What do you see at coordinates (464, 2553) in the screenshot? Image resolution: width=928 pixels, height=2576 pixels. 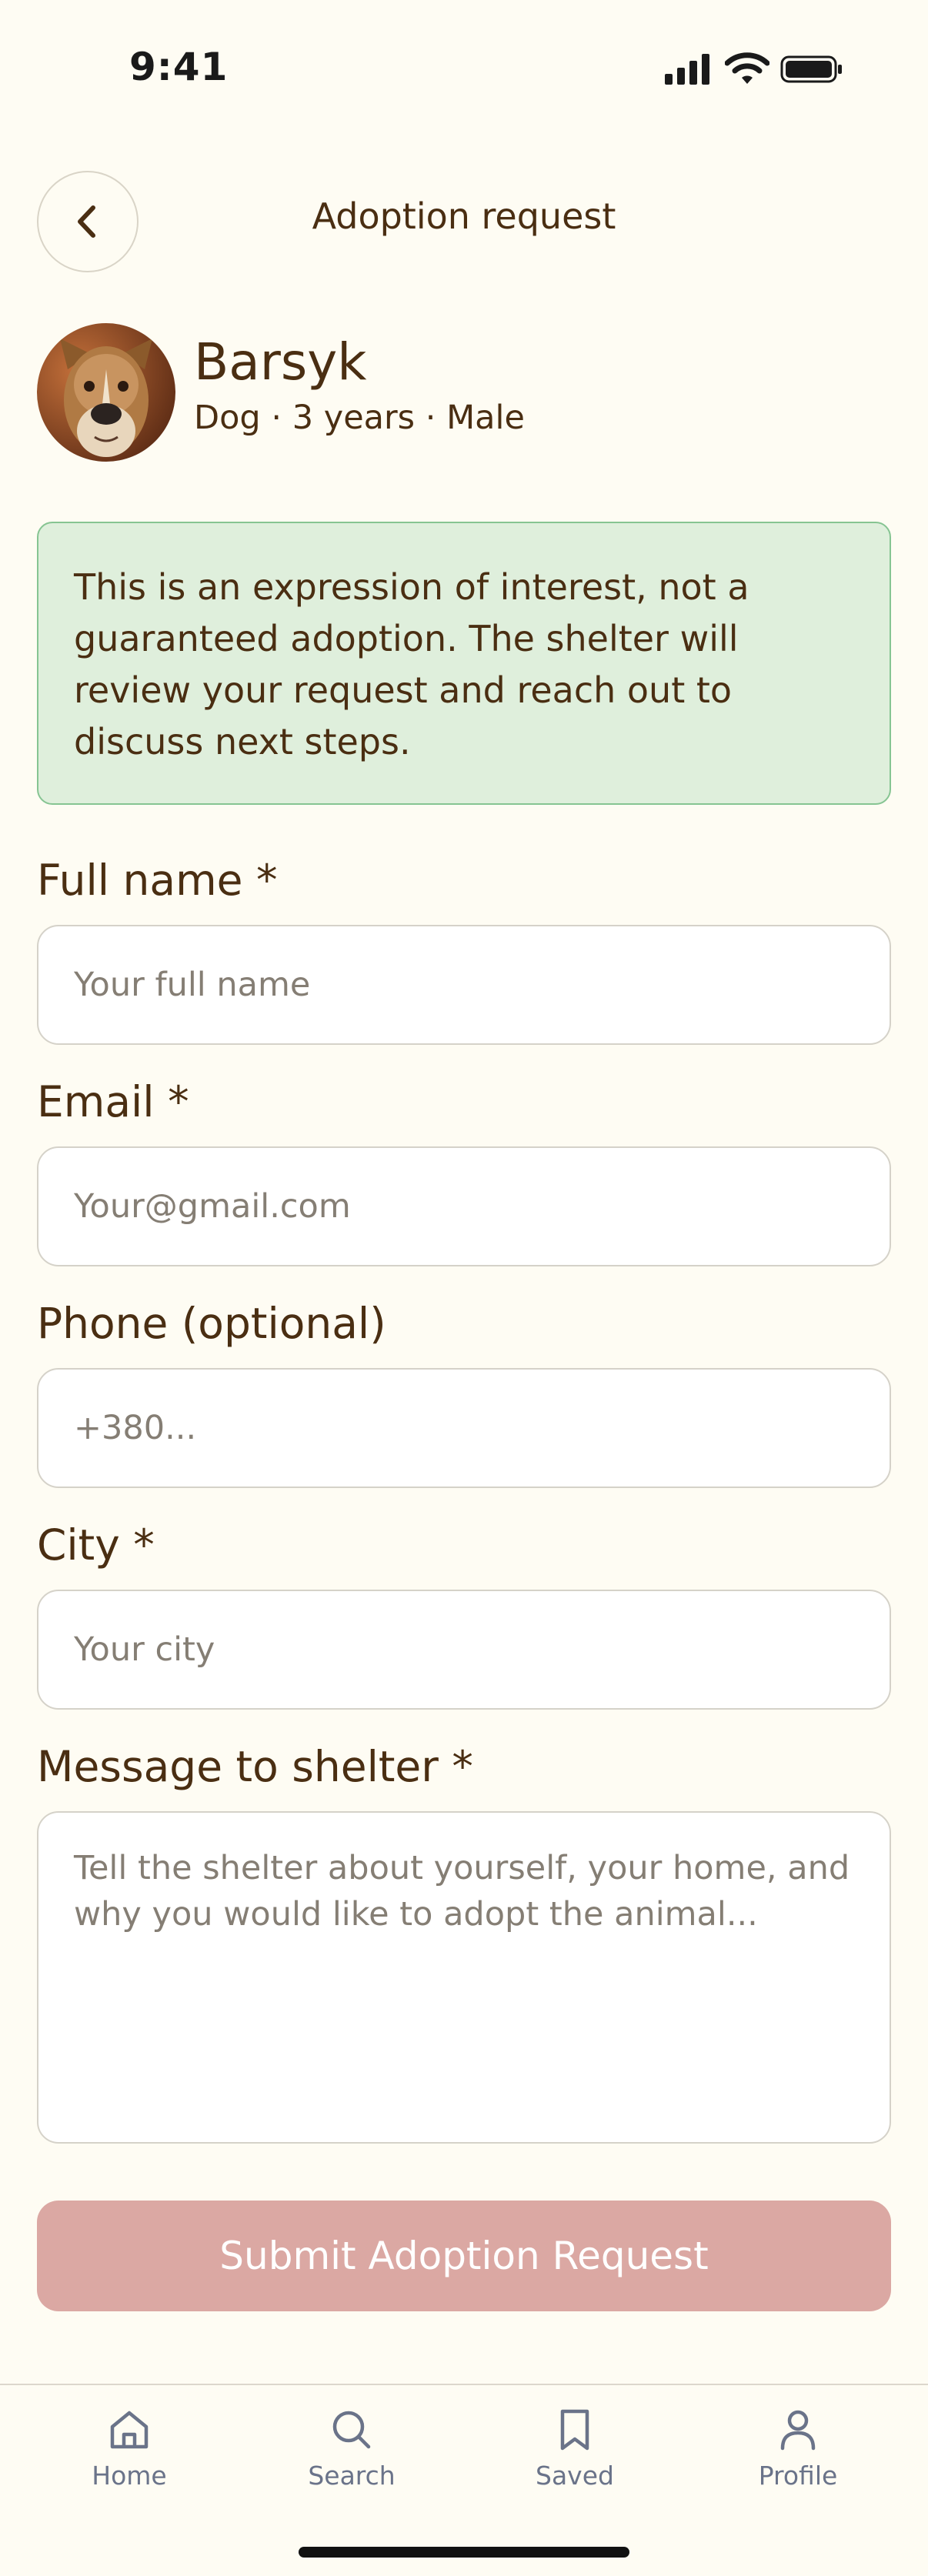 I see `home-indicator` at bounding box center [464, 2553].